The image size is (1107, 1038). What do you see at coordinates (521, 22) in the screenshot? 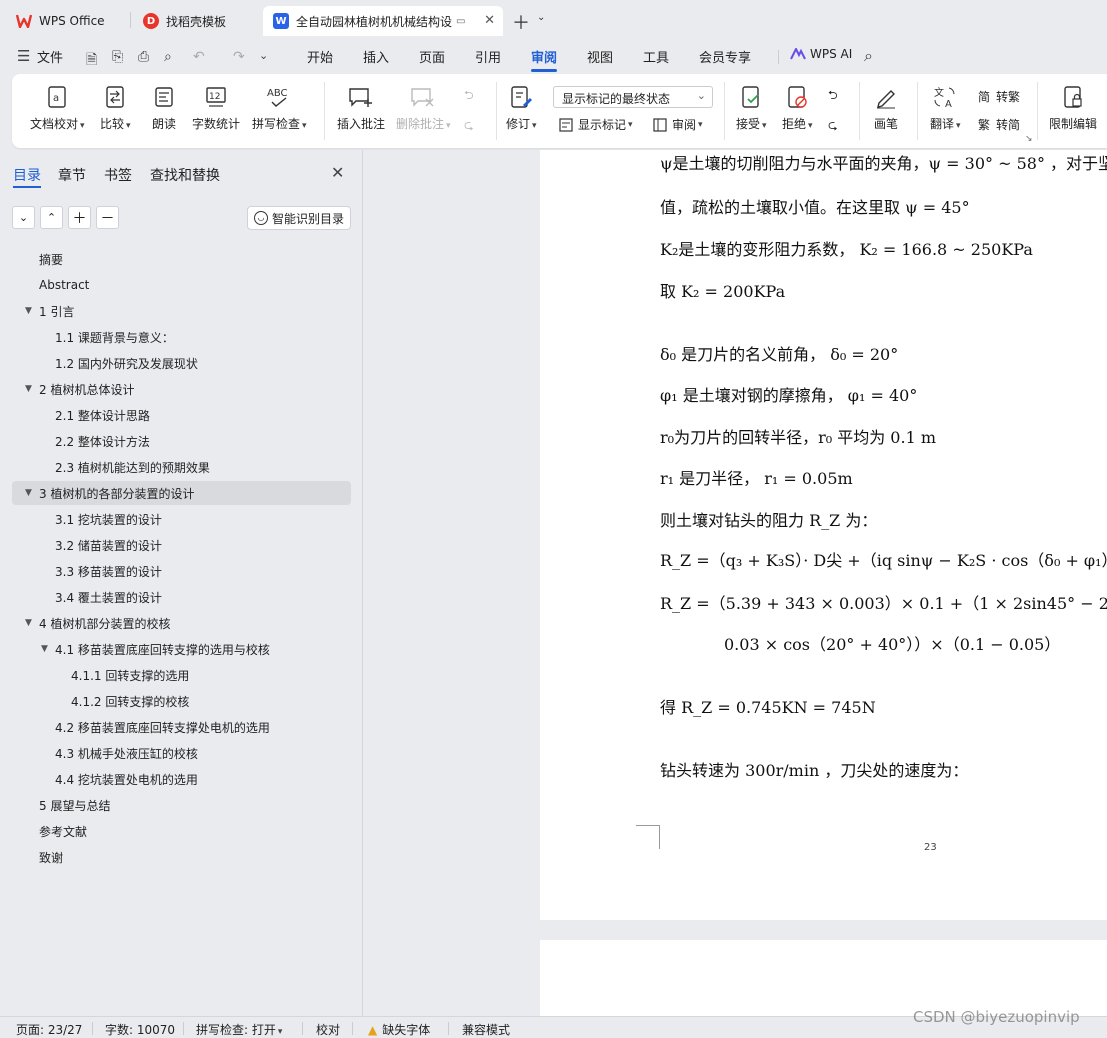
I see `new-tab-button: ＋` at bounding box center [521, 22].